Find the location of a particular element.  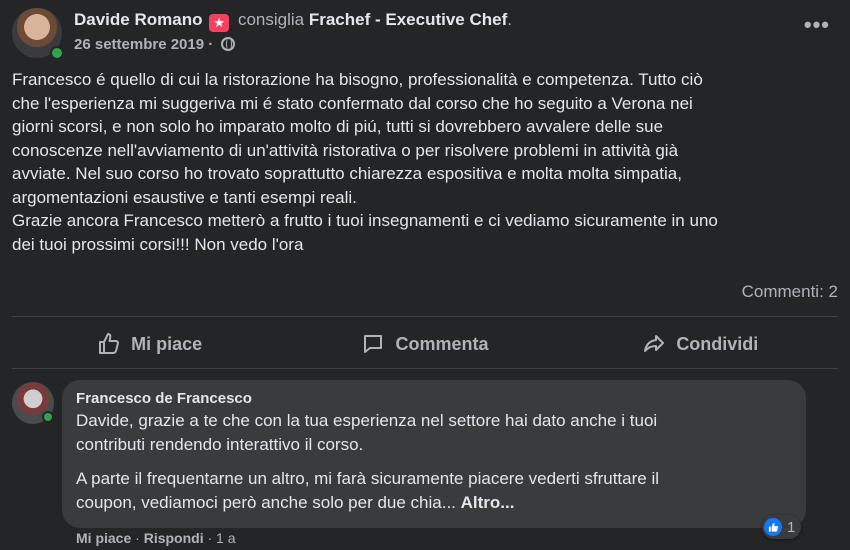

thumbs-up-icon is located at coordinates (109, 343).